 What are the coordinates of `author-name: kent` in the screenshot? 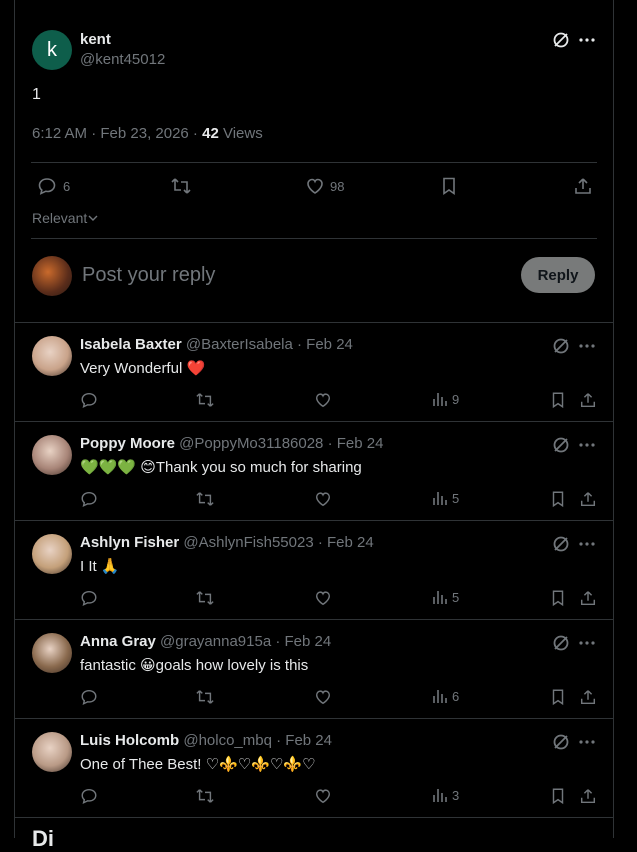 It's located at (95, 39).